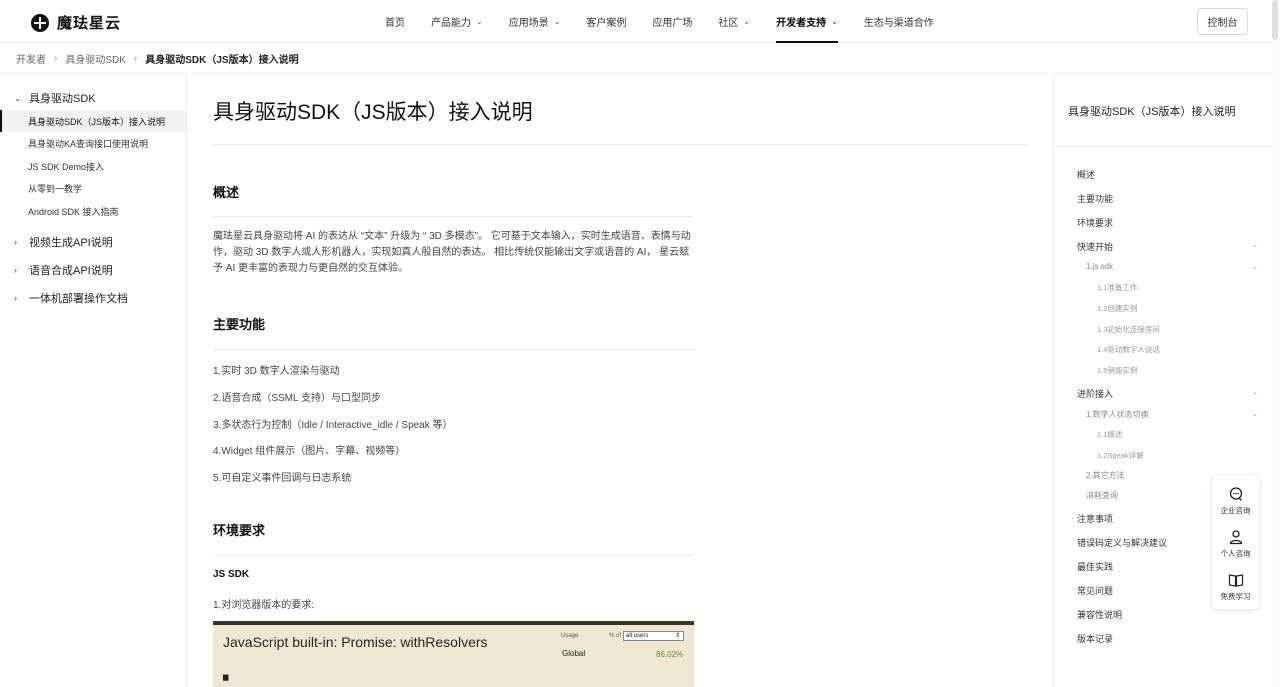 The height and width of the screenshot is (687, 1280). I want to click on embed-of-label: % of, so click(615, 636).